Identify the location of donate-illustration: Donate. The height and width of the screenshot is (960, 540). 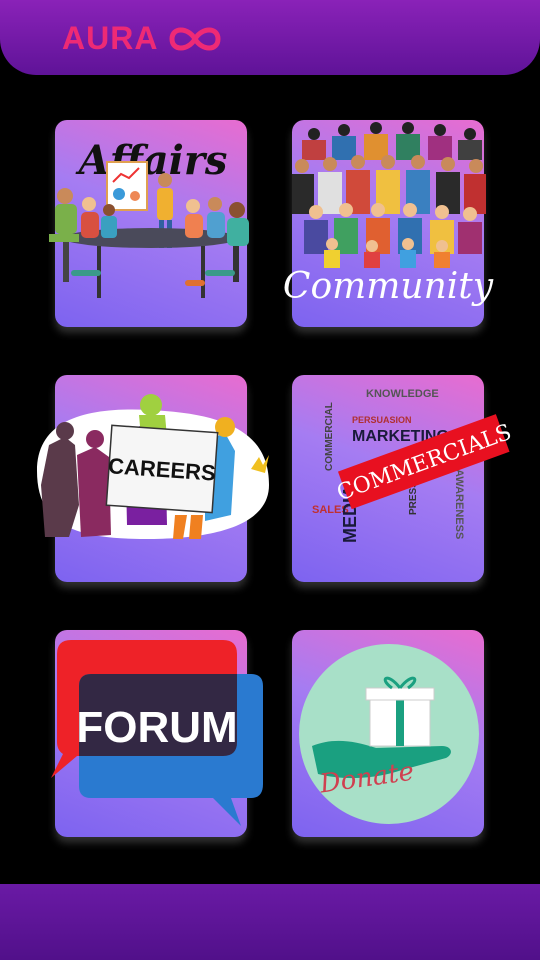
(389, 734).